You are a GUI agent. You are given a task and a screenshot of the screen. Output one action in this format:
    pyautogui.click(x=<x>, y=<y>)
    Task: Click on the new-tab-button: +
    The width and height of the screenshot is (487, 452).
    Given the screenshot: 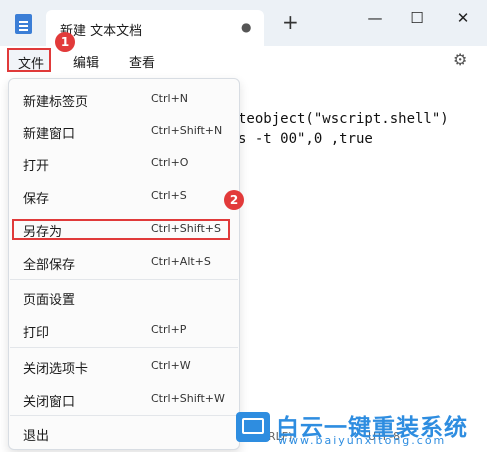 What is the action you would take?
    pyautogui.click(x=290, y=22)
    